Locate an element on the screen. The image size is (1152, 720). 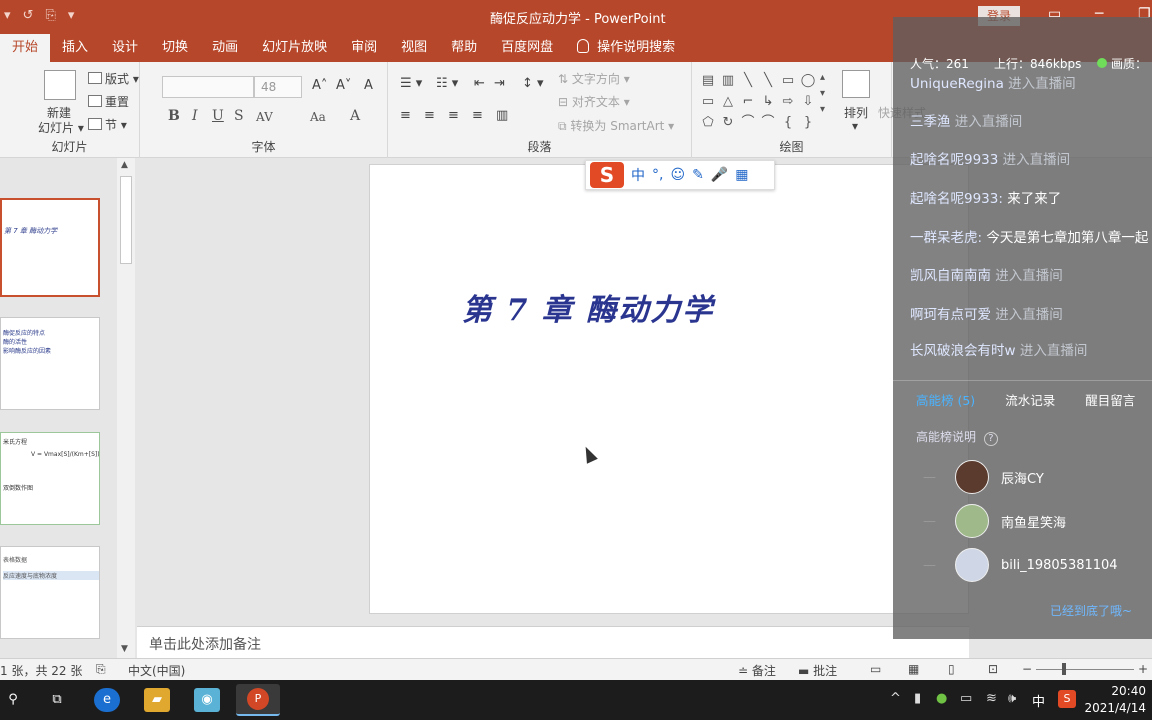
slide-sorter-icon: ▦ is located at coordinates (913, 669).